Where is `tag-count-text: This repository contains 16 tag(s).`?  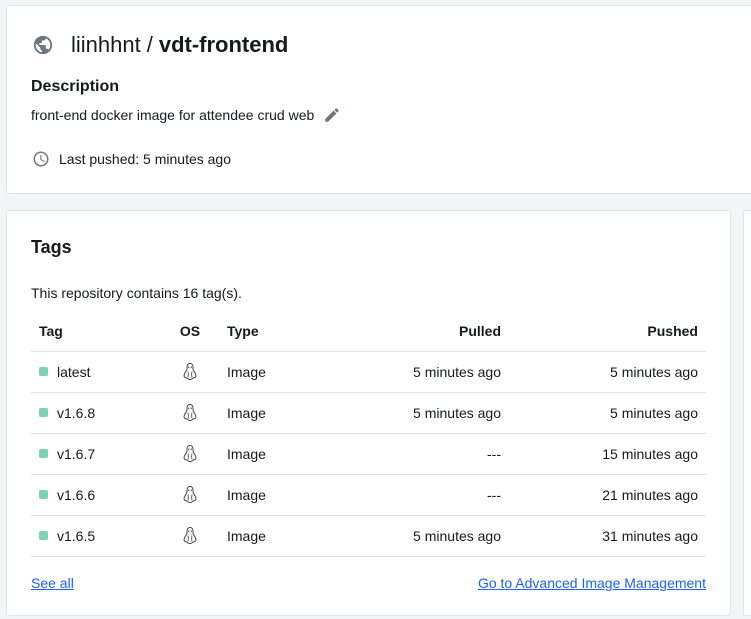 tag-count-text: This repository contains 16 tag(s). is located at coordinates (136, 293).